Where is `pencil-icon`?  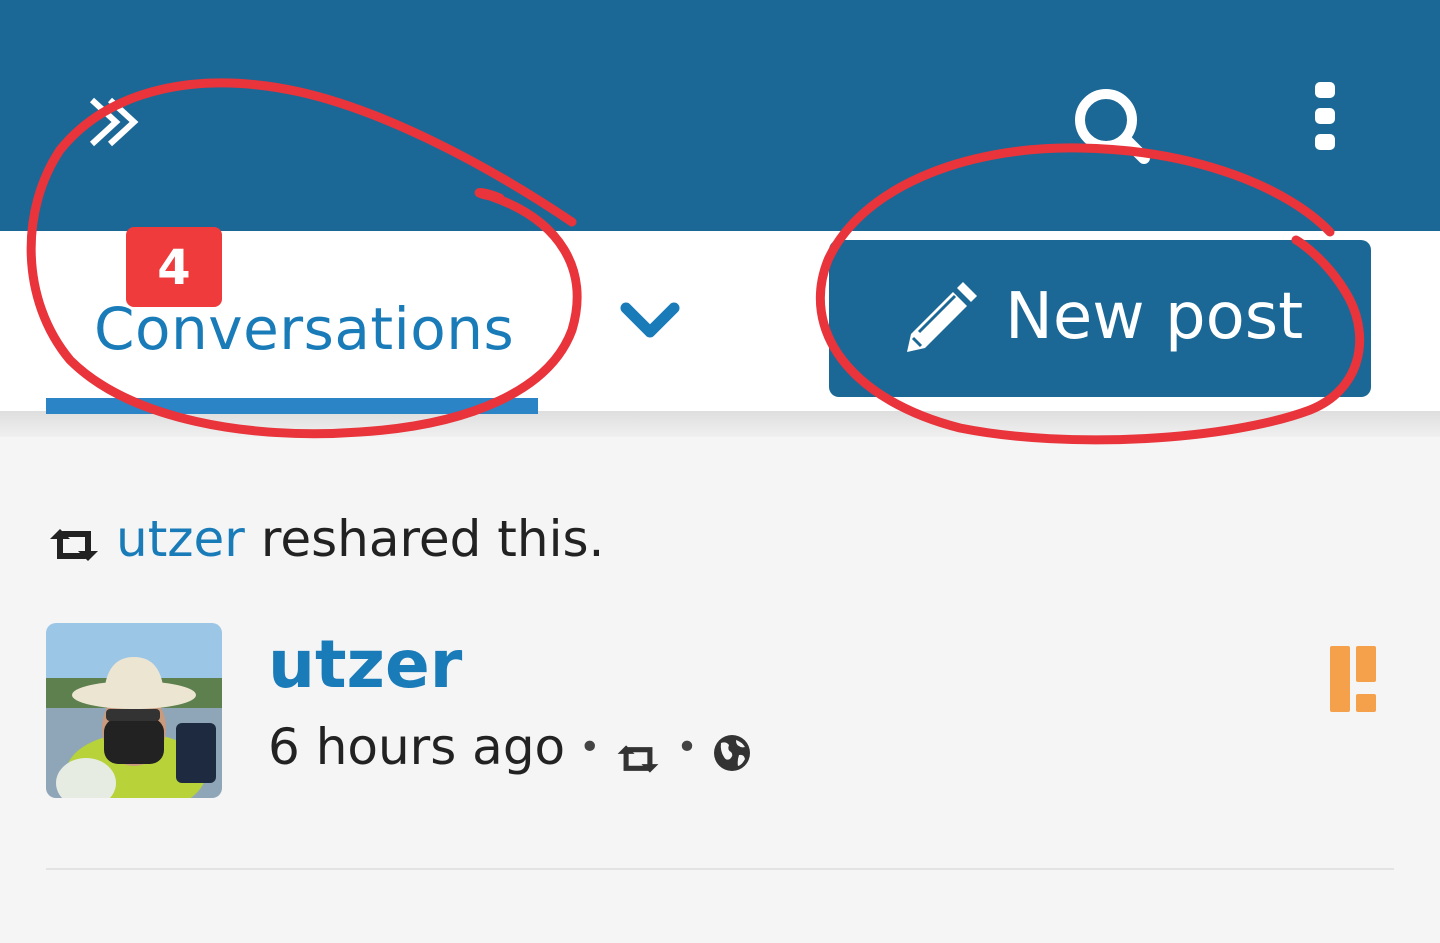
pencil-icon is located at coordinates (939, 320).